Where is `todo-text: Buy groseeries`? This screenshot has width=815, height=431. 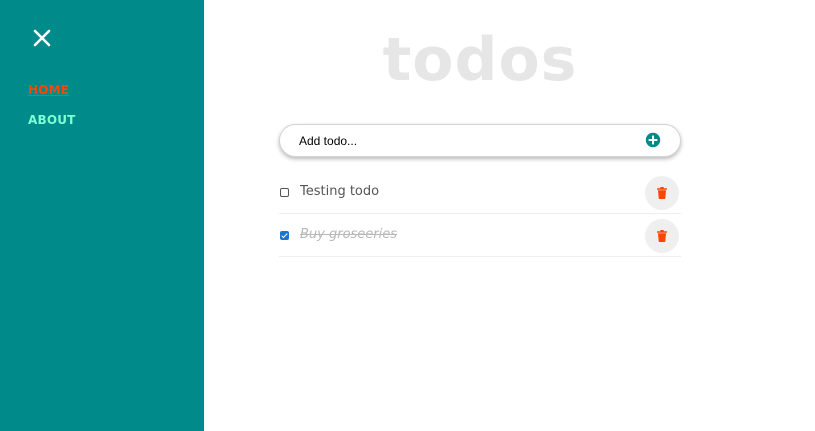 todo-text: Buy groseeries is located at coordinates (349, 234).